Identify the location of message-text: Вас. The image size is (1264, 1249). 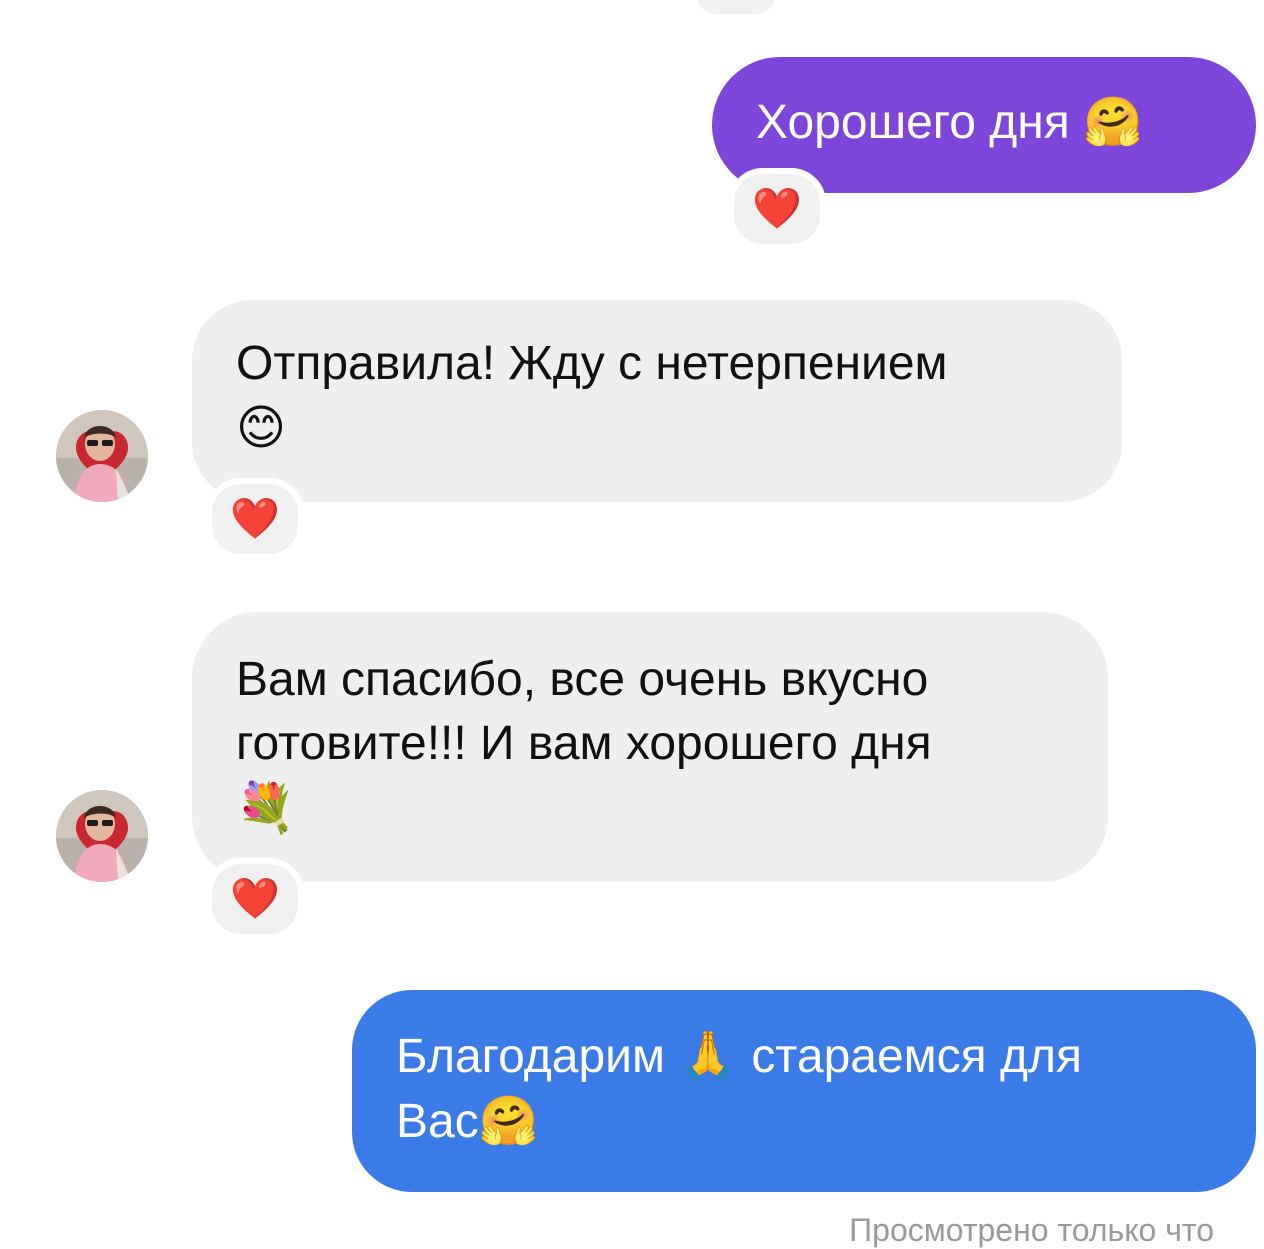
(437, 1121).